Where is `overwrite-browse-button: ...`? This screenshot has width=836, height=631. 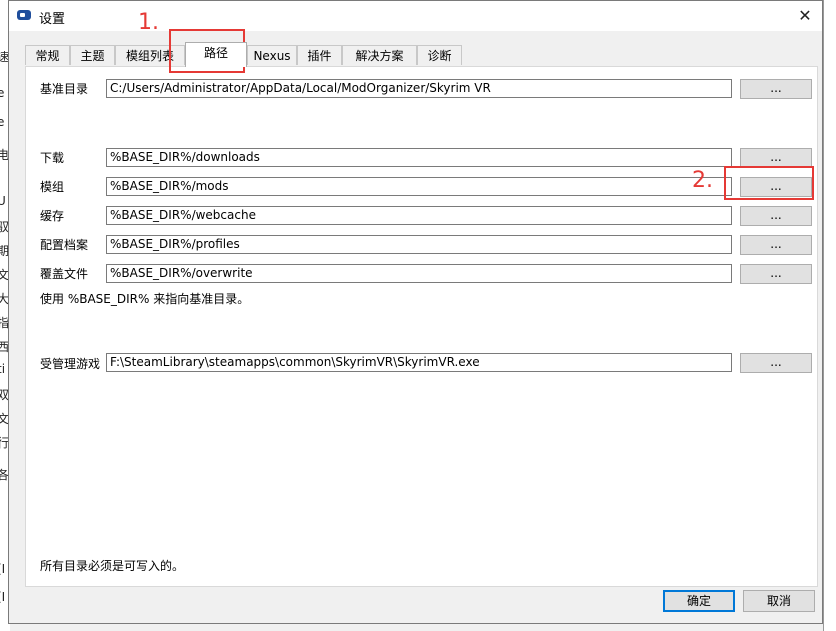
overwrite-browse-button: ... is located at coordinates (776, 274).